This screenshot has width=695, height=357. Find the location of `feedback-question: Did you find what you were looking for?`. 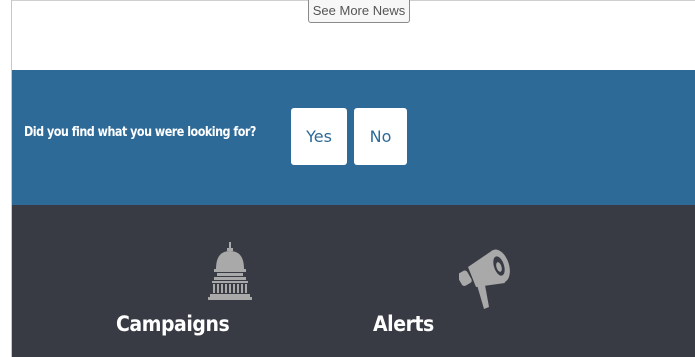

feedback-question: Did you find what you were looking for? is located at coordinates (140, 132).